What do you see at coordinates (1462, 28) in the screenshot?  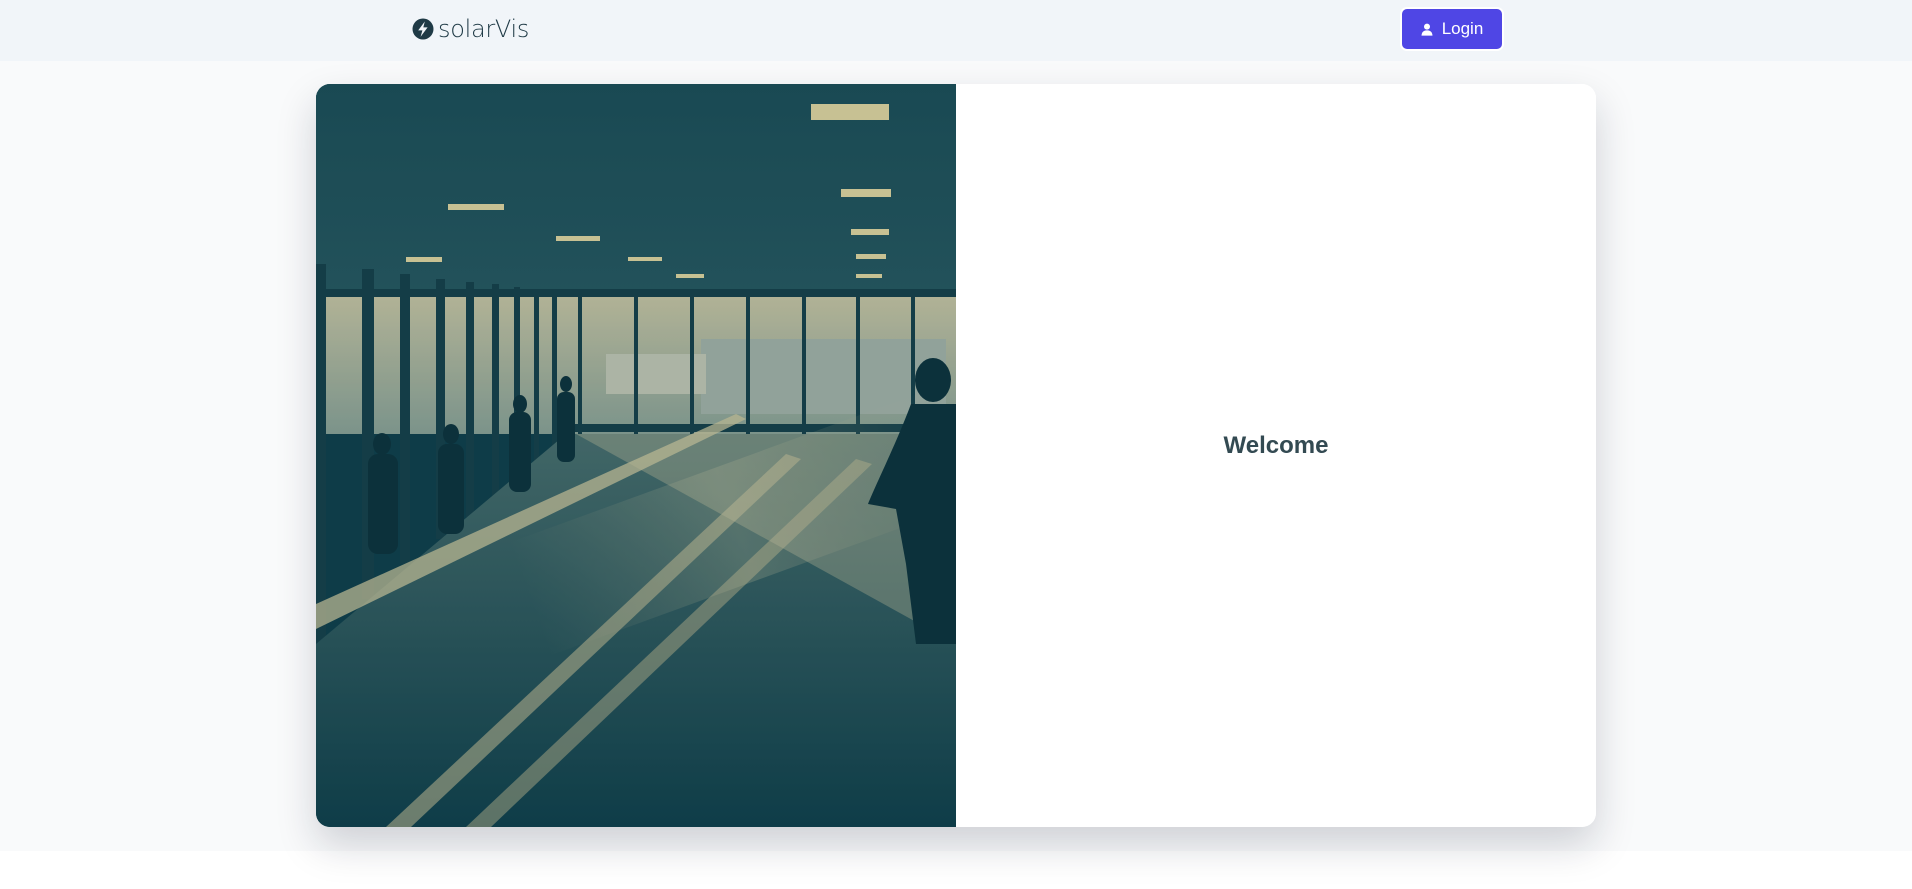 I see `login-button-label: Login` at bounding box center [1462, 28].